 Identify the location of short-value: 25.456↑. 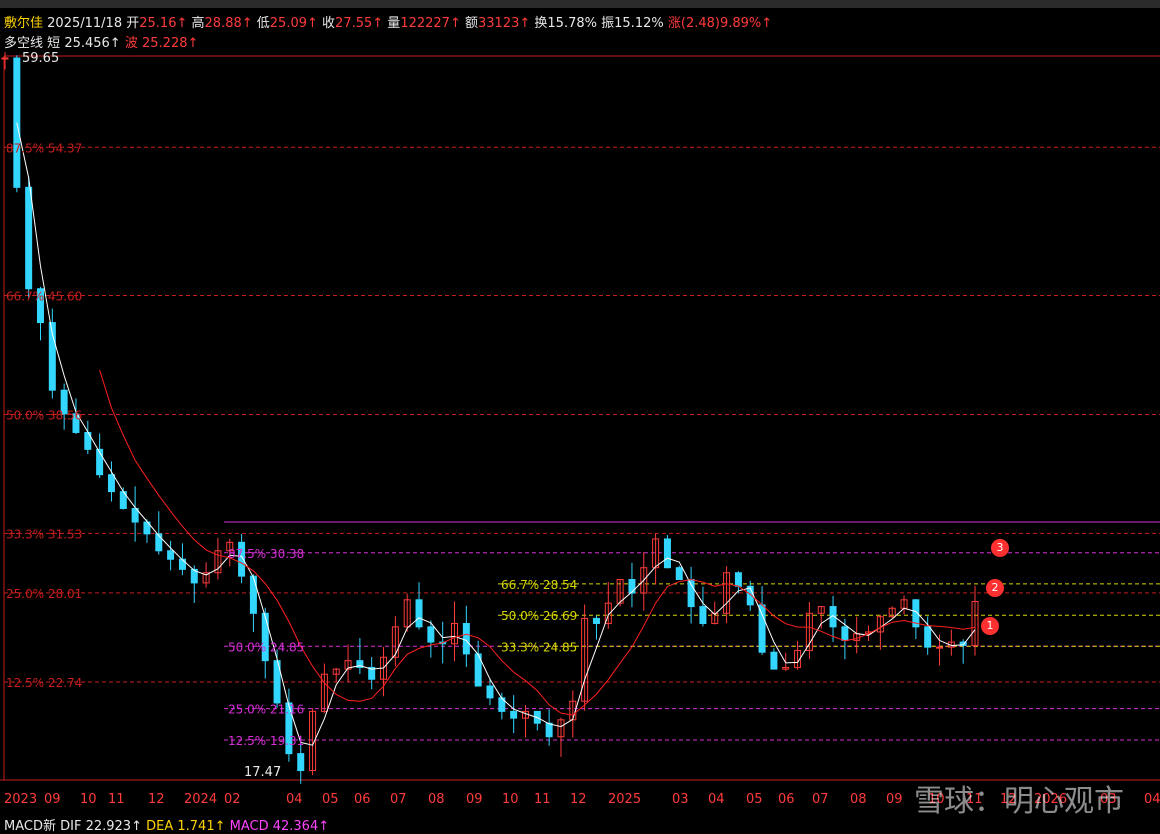
(92, 43).